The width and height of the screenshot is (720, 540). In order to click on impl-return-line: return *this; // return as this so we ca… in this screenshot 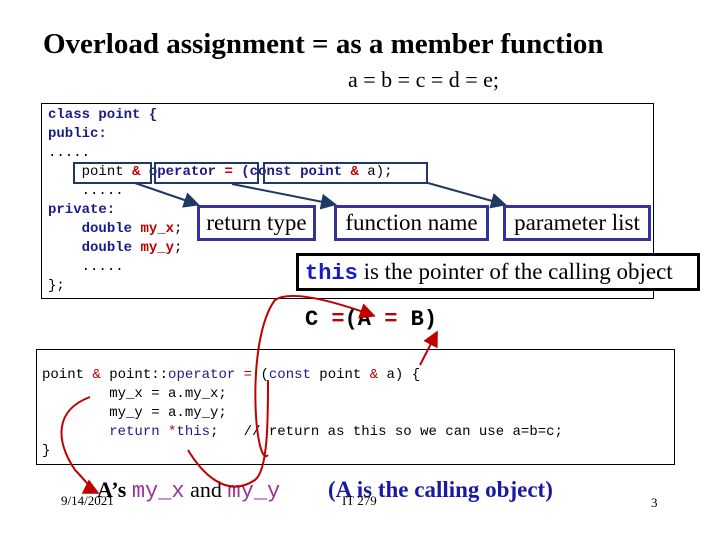, I will do `click(336, 432)`.